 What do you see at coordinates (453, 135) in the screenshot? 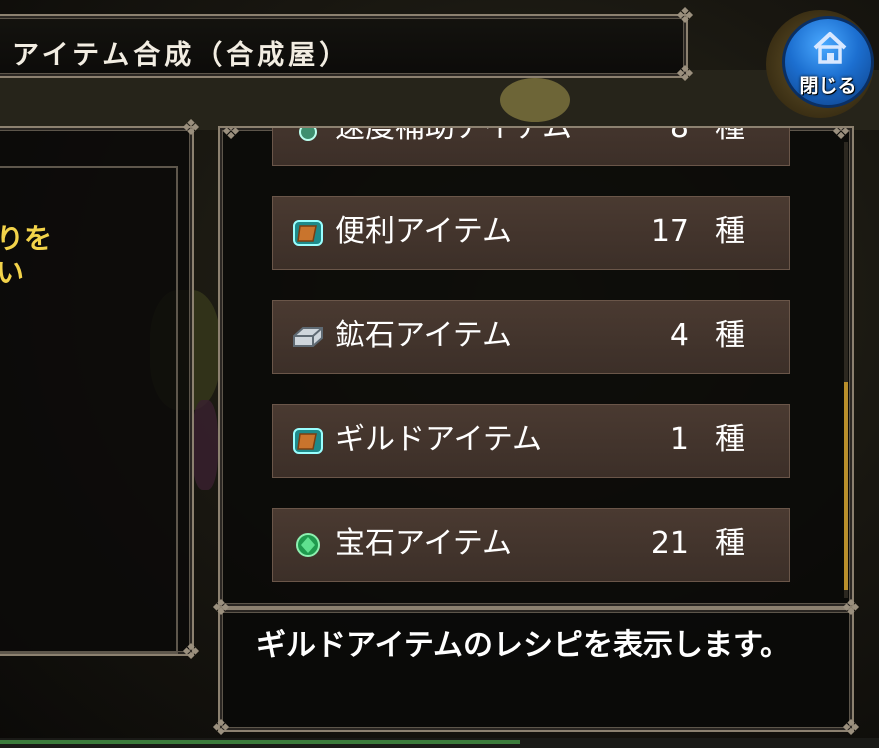
I see `list-item-label: 速度補助アイテム` at bounding box center [453, 135].